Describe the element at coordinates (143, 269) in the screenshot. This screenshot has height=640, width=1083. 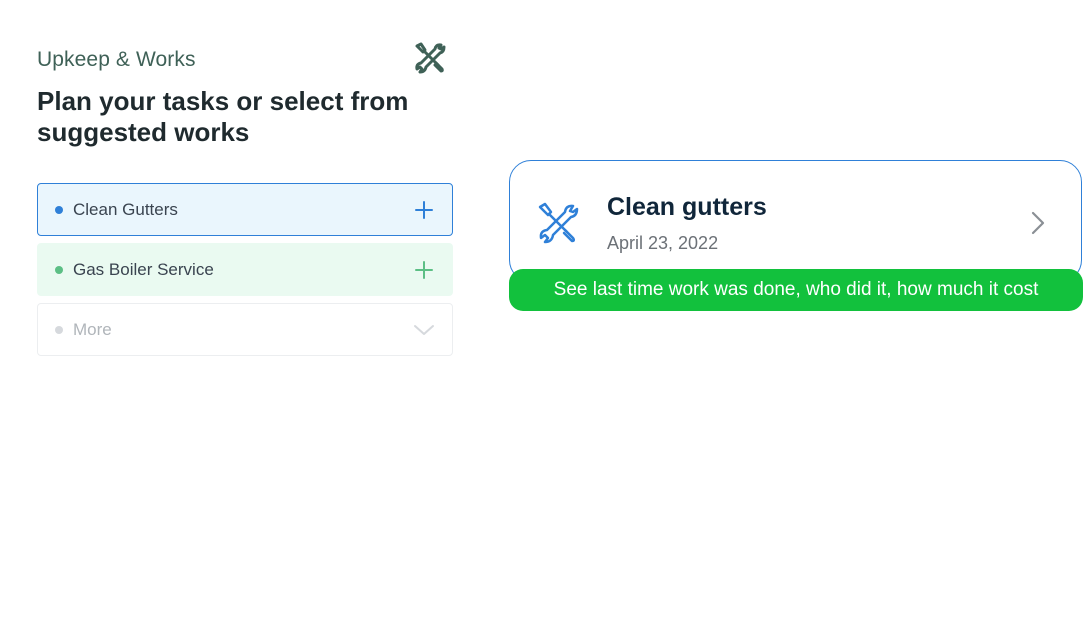
I see `task-label: Gas Boiler Service` at that location.